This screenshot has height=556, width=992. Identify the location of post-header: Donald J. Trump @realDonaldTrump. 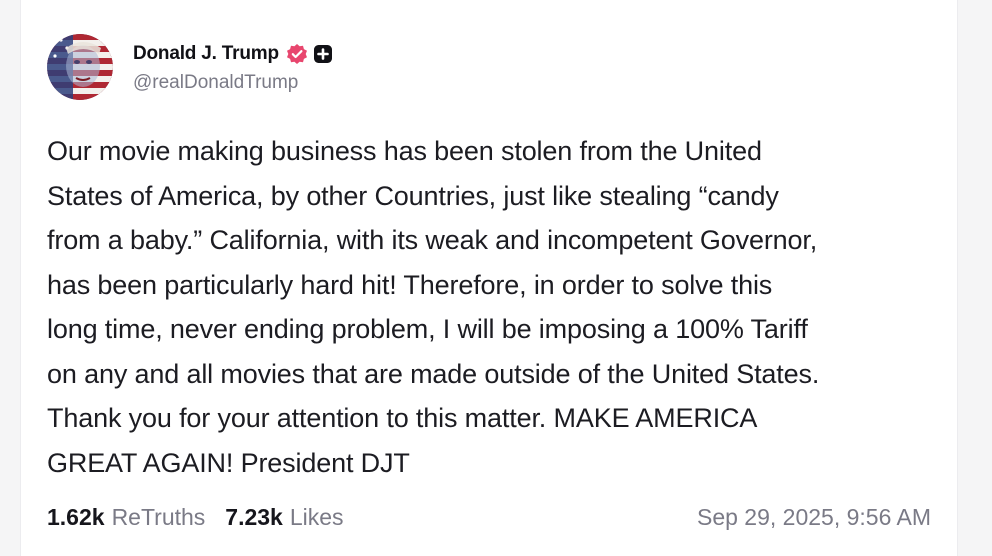
(190, 67).